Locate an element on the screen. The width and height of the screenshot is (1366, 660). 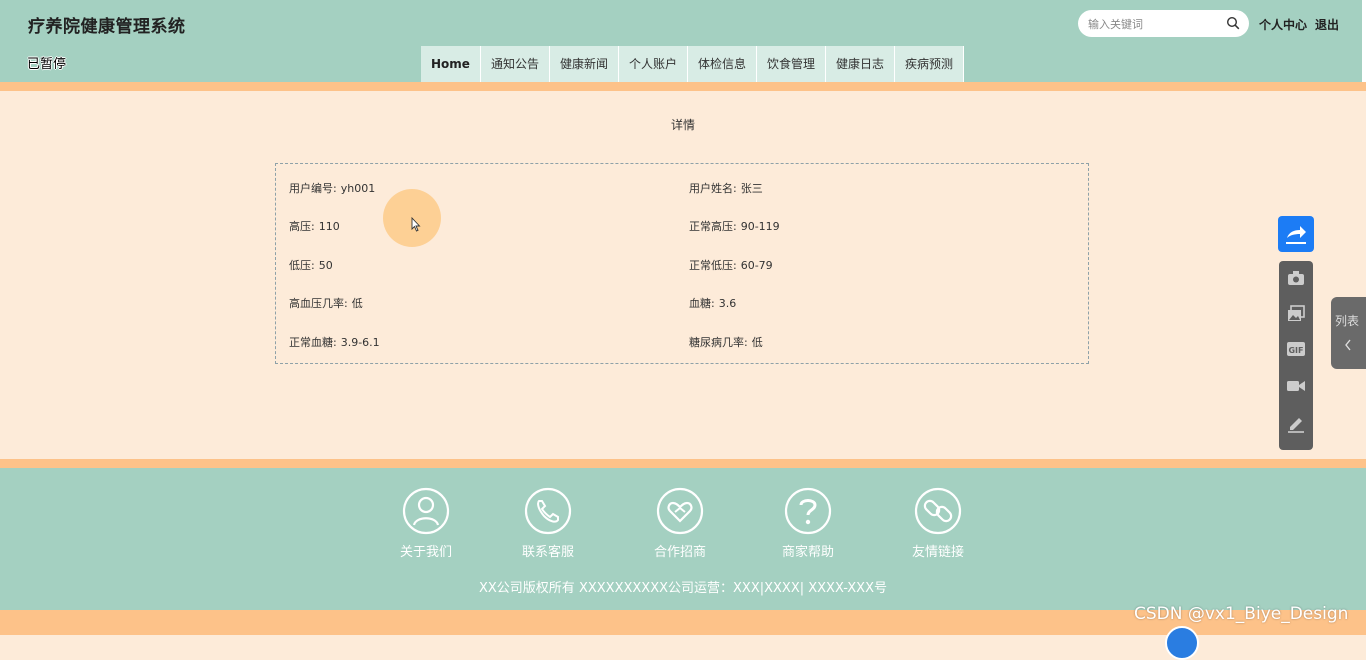
search-box is located at coordinates (1163, 23).